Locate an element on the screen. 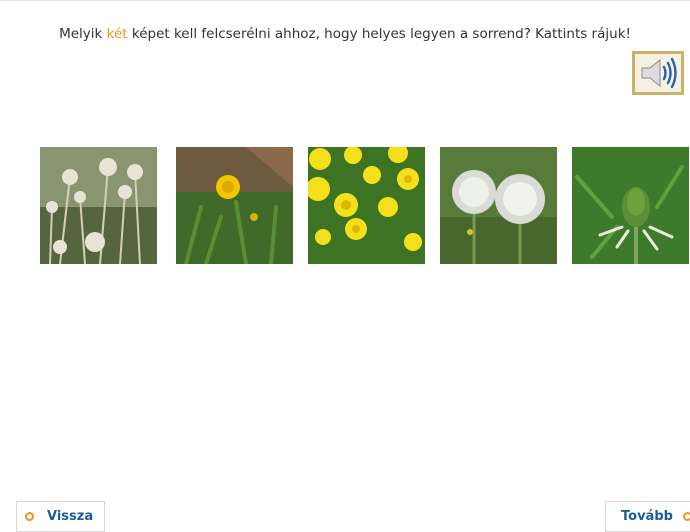 This screenshot has width=690, height=532. dandelion-seed-heads-icon is located at coordinates (498, 205).